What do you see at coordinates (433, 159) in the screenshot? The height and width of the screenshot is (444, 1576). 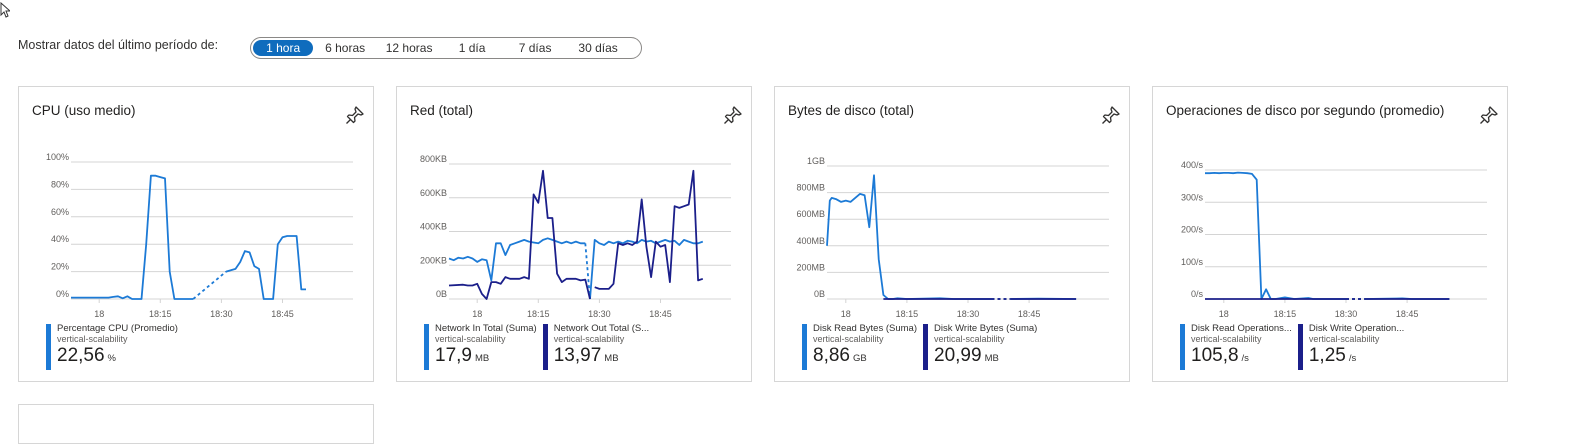 I see `y-tick-label: 800KB` at bounding box center [433, 159].